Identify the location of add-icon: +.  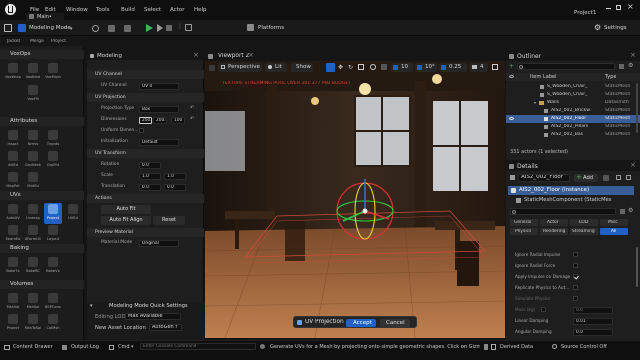
(511, 66).